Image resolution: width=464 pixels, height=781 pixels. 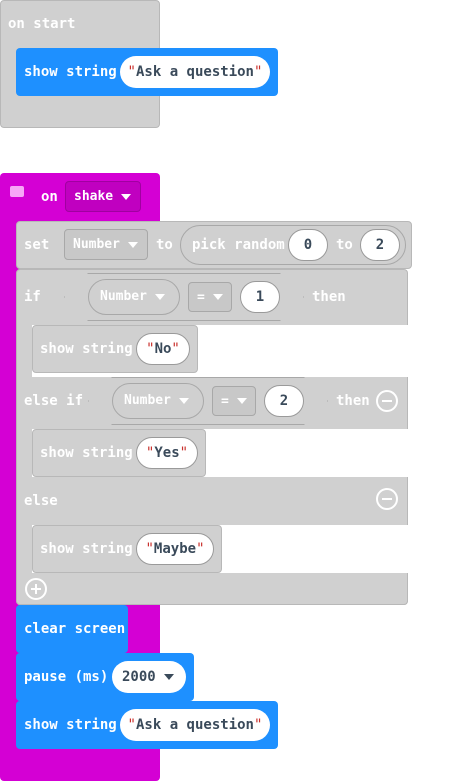 I want to click on if-variable-label: Number, so click(x=132, y=297).